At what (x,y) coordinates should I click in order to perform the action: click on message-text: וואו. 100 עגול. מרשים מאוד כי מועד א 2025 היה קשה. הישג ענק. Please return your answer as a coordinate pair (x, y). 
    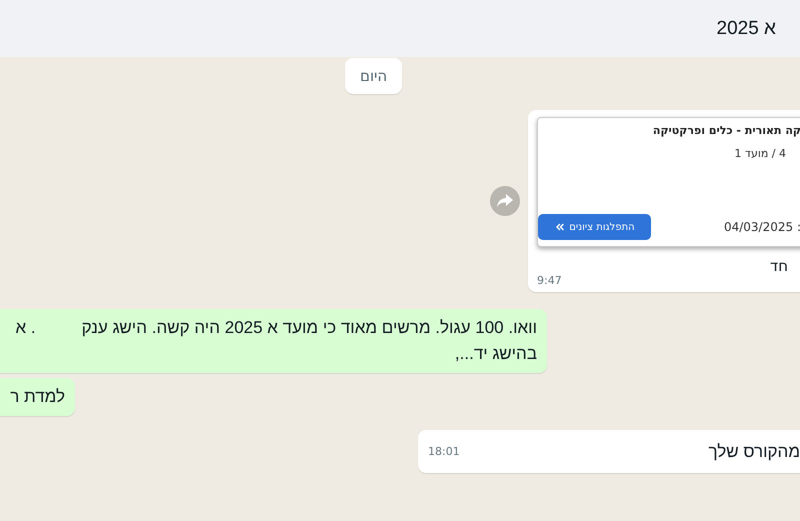
    Looking at the image, I should click on (309, 328).